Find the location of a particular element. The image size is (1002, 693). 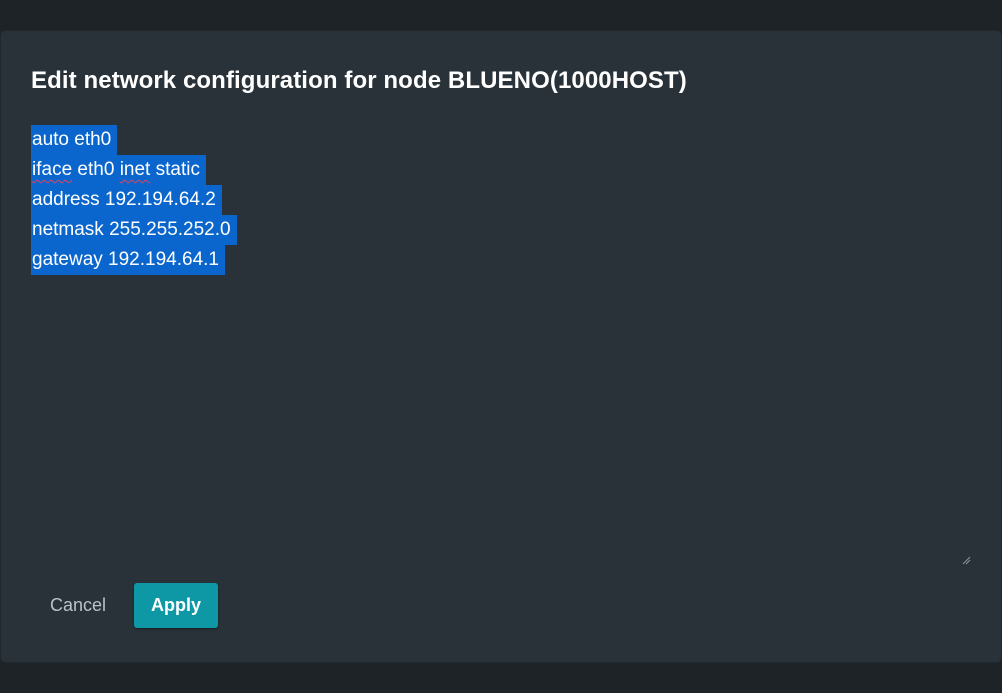

resize-grip-icon is located at coordinates (966, 560).